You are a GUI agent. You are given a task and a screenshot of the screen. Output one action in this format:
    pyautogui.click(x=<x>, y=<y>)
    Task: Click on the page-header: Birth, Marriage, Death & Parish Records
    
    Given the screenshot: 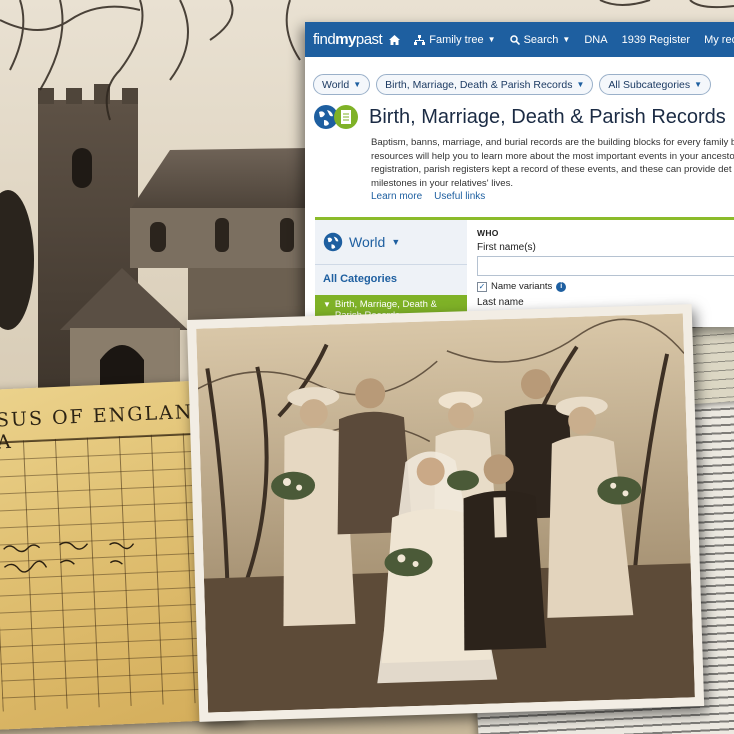 What is the action you would take?
    pyautogui.click(x=519, y=117)
    